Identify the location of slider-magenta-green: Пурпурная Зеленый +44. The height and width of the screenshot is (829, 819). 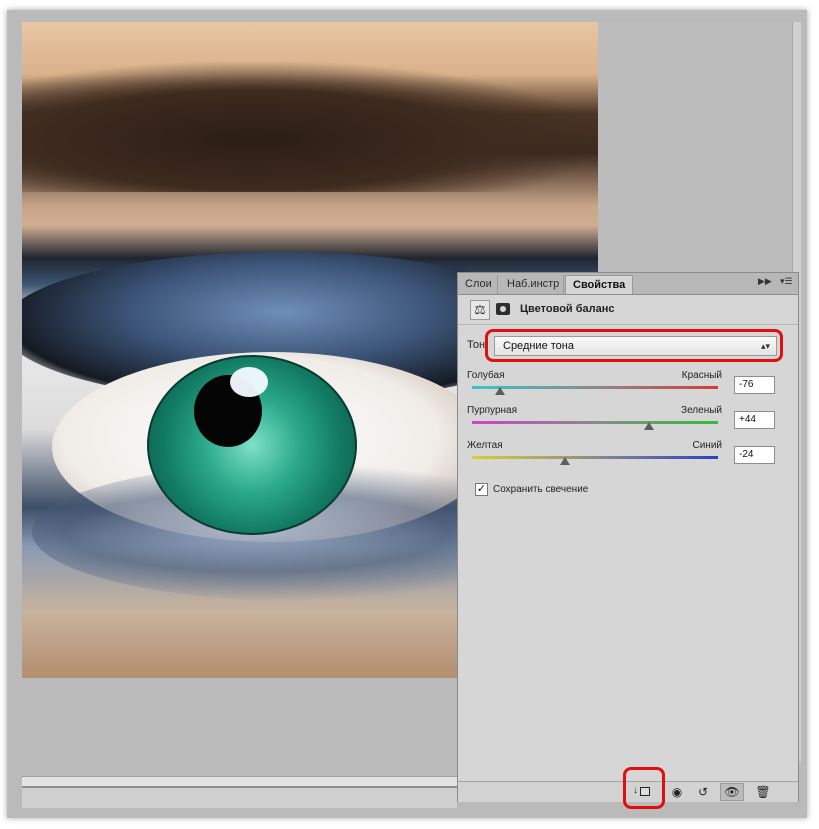
(632, 422).